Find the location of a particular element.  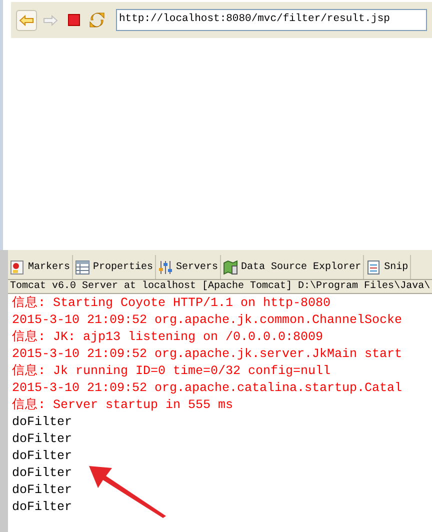

console-header: Tomcat v6.0 Server at localhost [Apache Tomcat] D:\Program Files\Java\ is located at coordinates (220, 287).